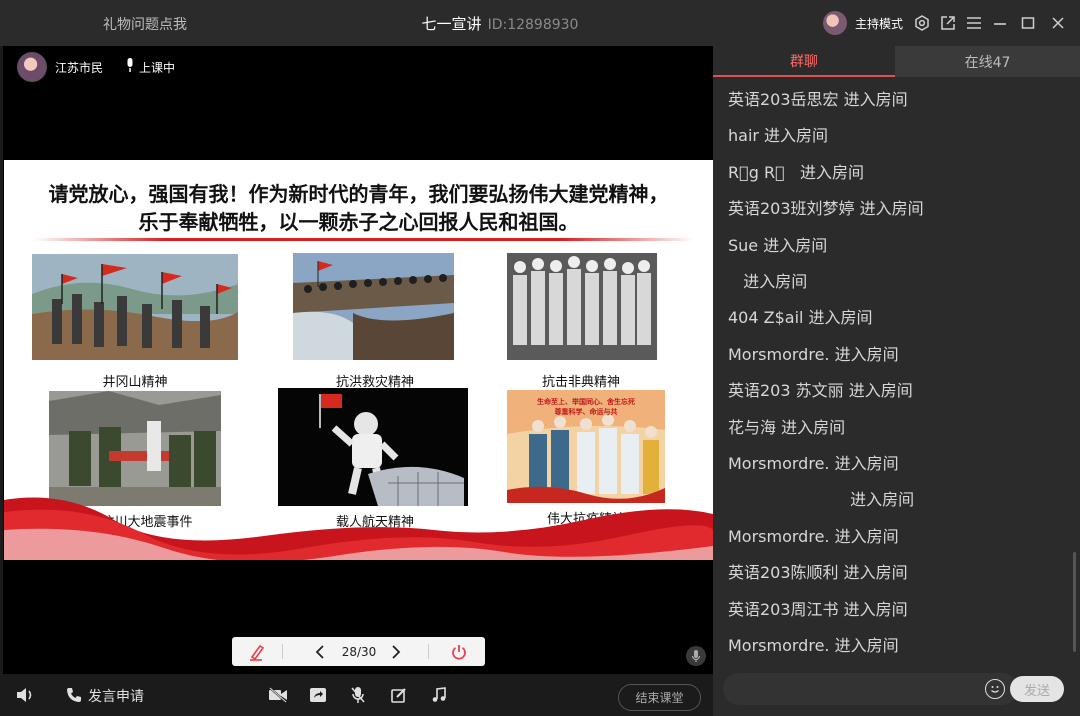  Describe the element at coordinates (659, 697) in the screenshot. I see `end-class-button: 结束课堂` at that location.